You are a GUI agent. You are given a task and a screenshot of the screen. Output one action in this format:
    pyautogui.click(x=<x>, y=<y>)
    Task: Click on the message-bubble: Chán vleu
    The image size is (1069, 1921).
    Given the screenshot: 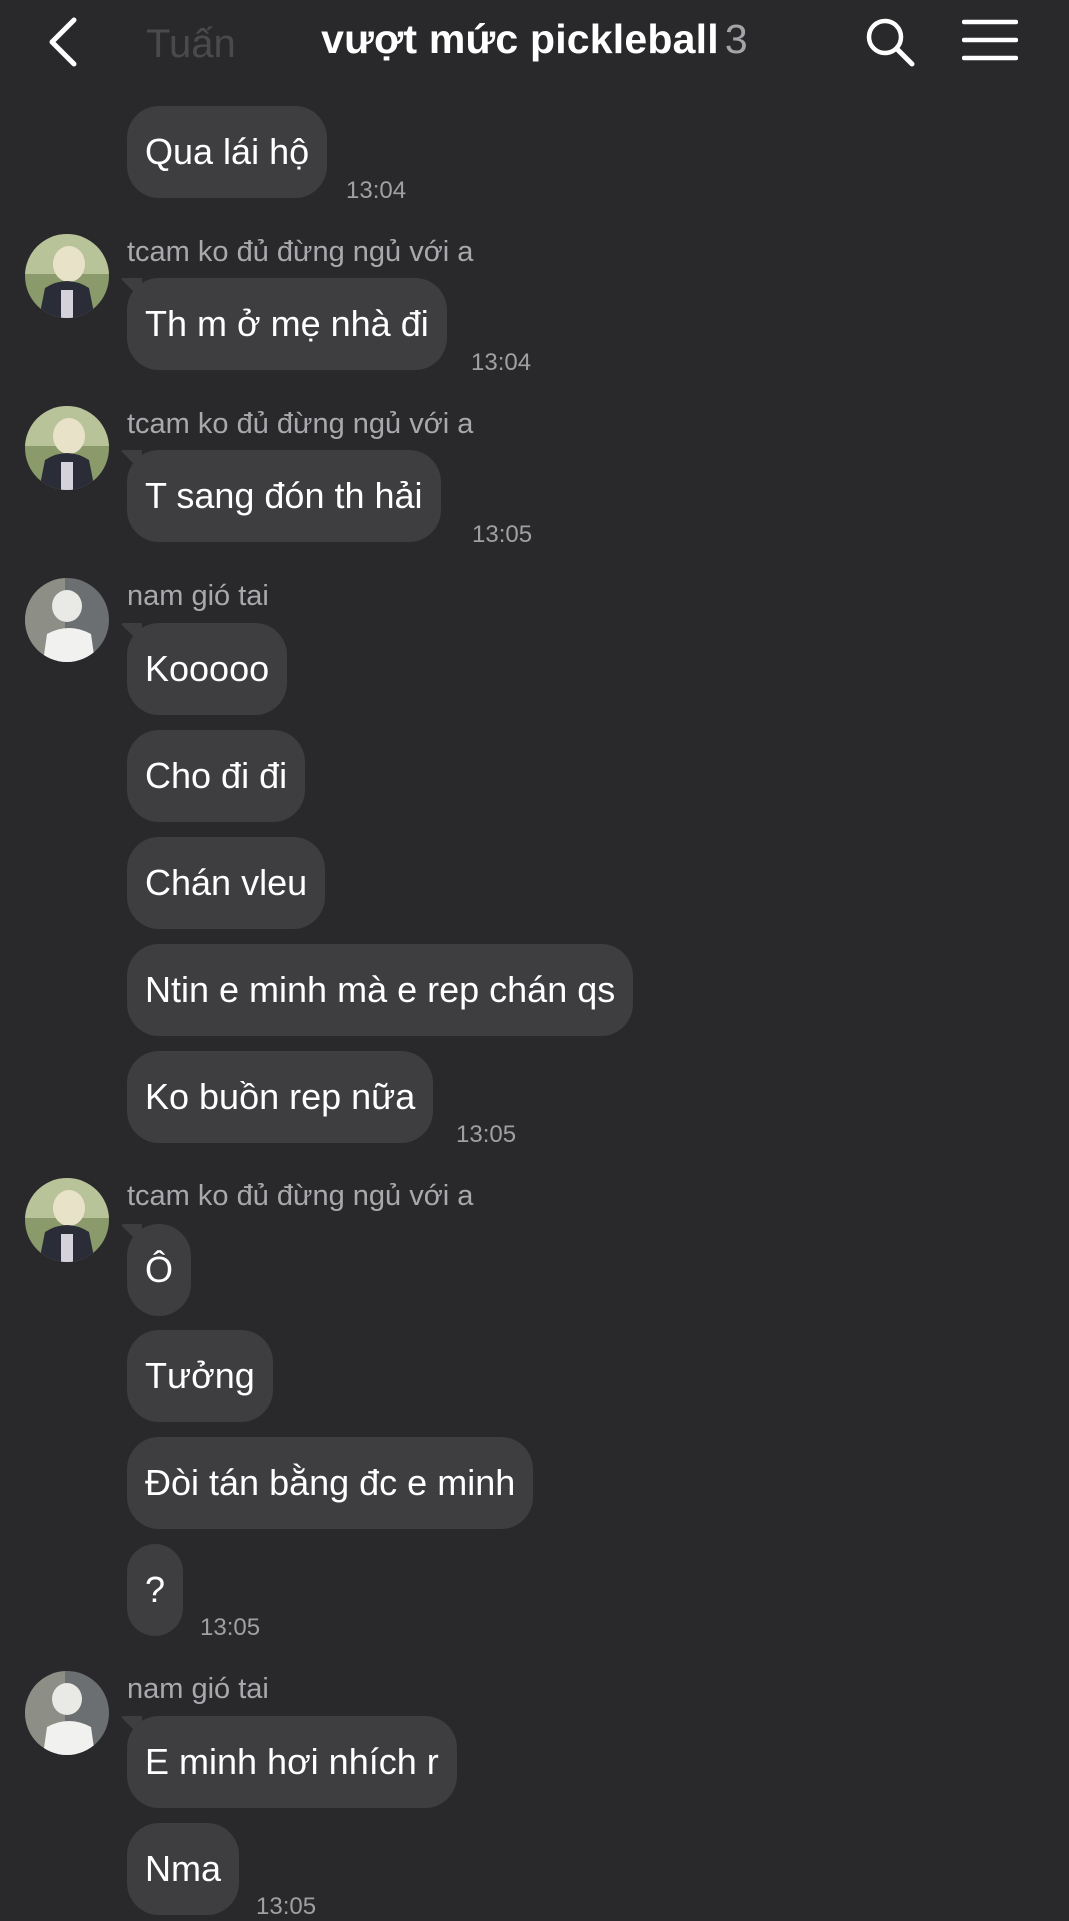 What is the action you would take?
    pyautogui.click(x=226, y=883)
    